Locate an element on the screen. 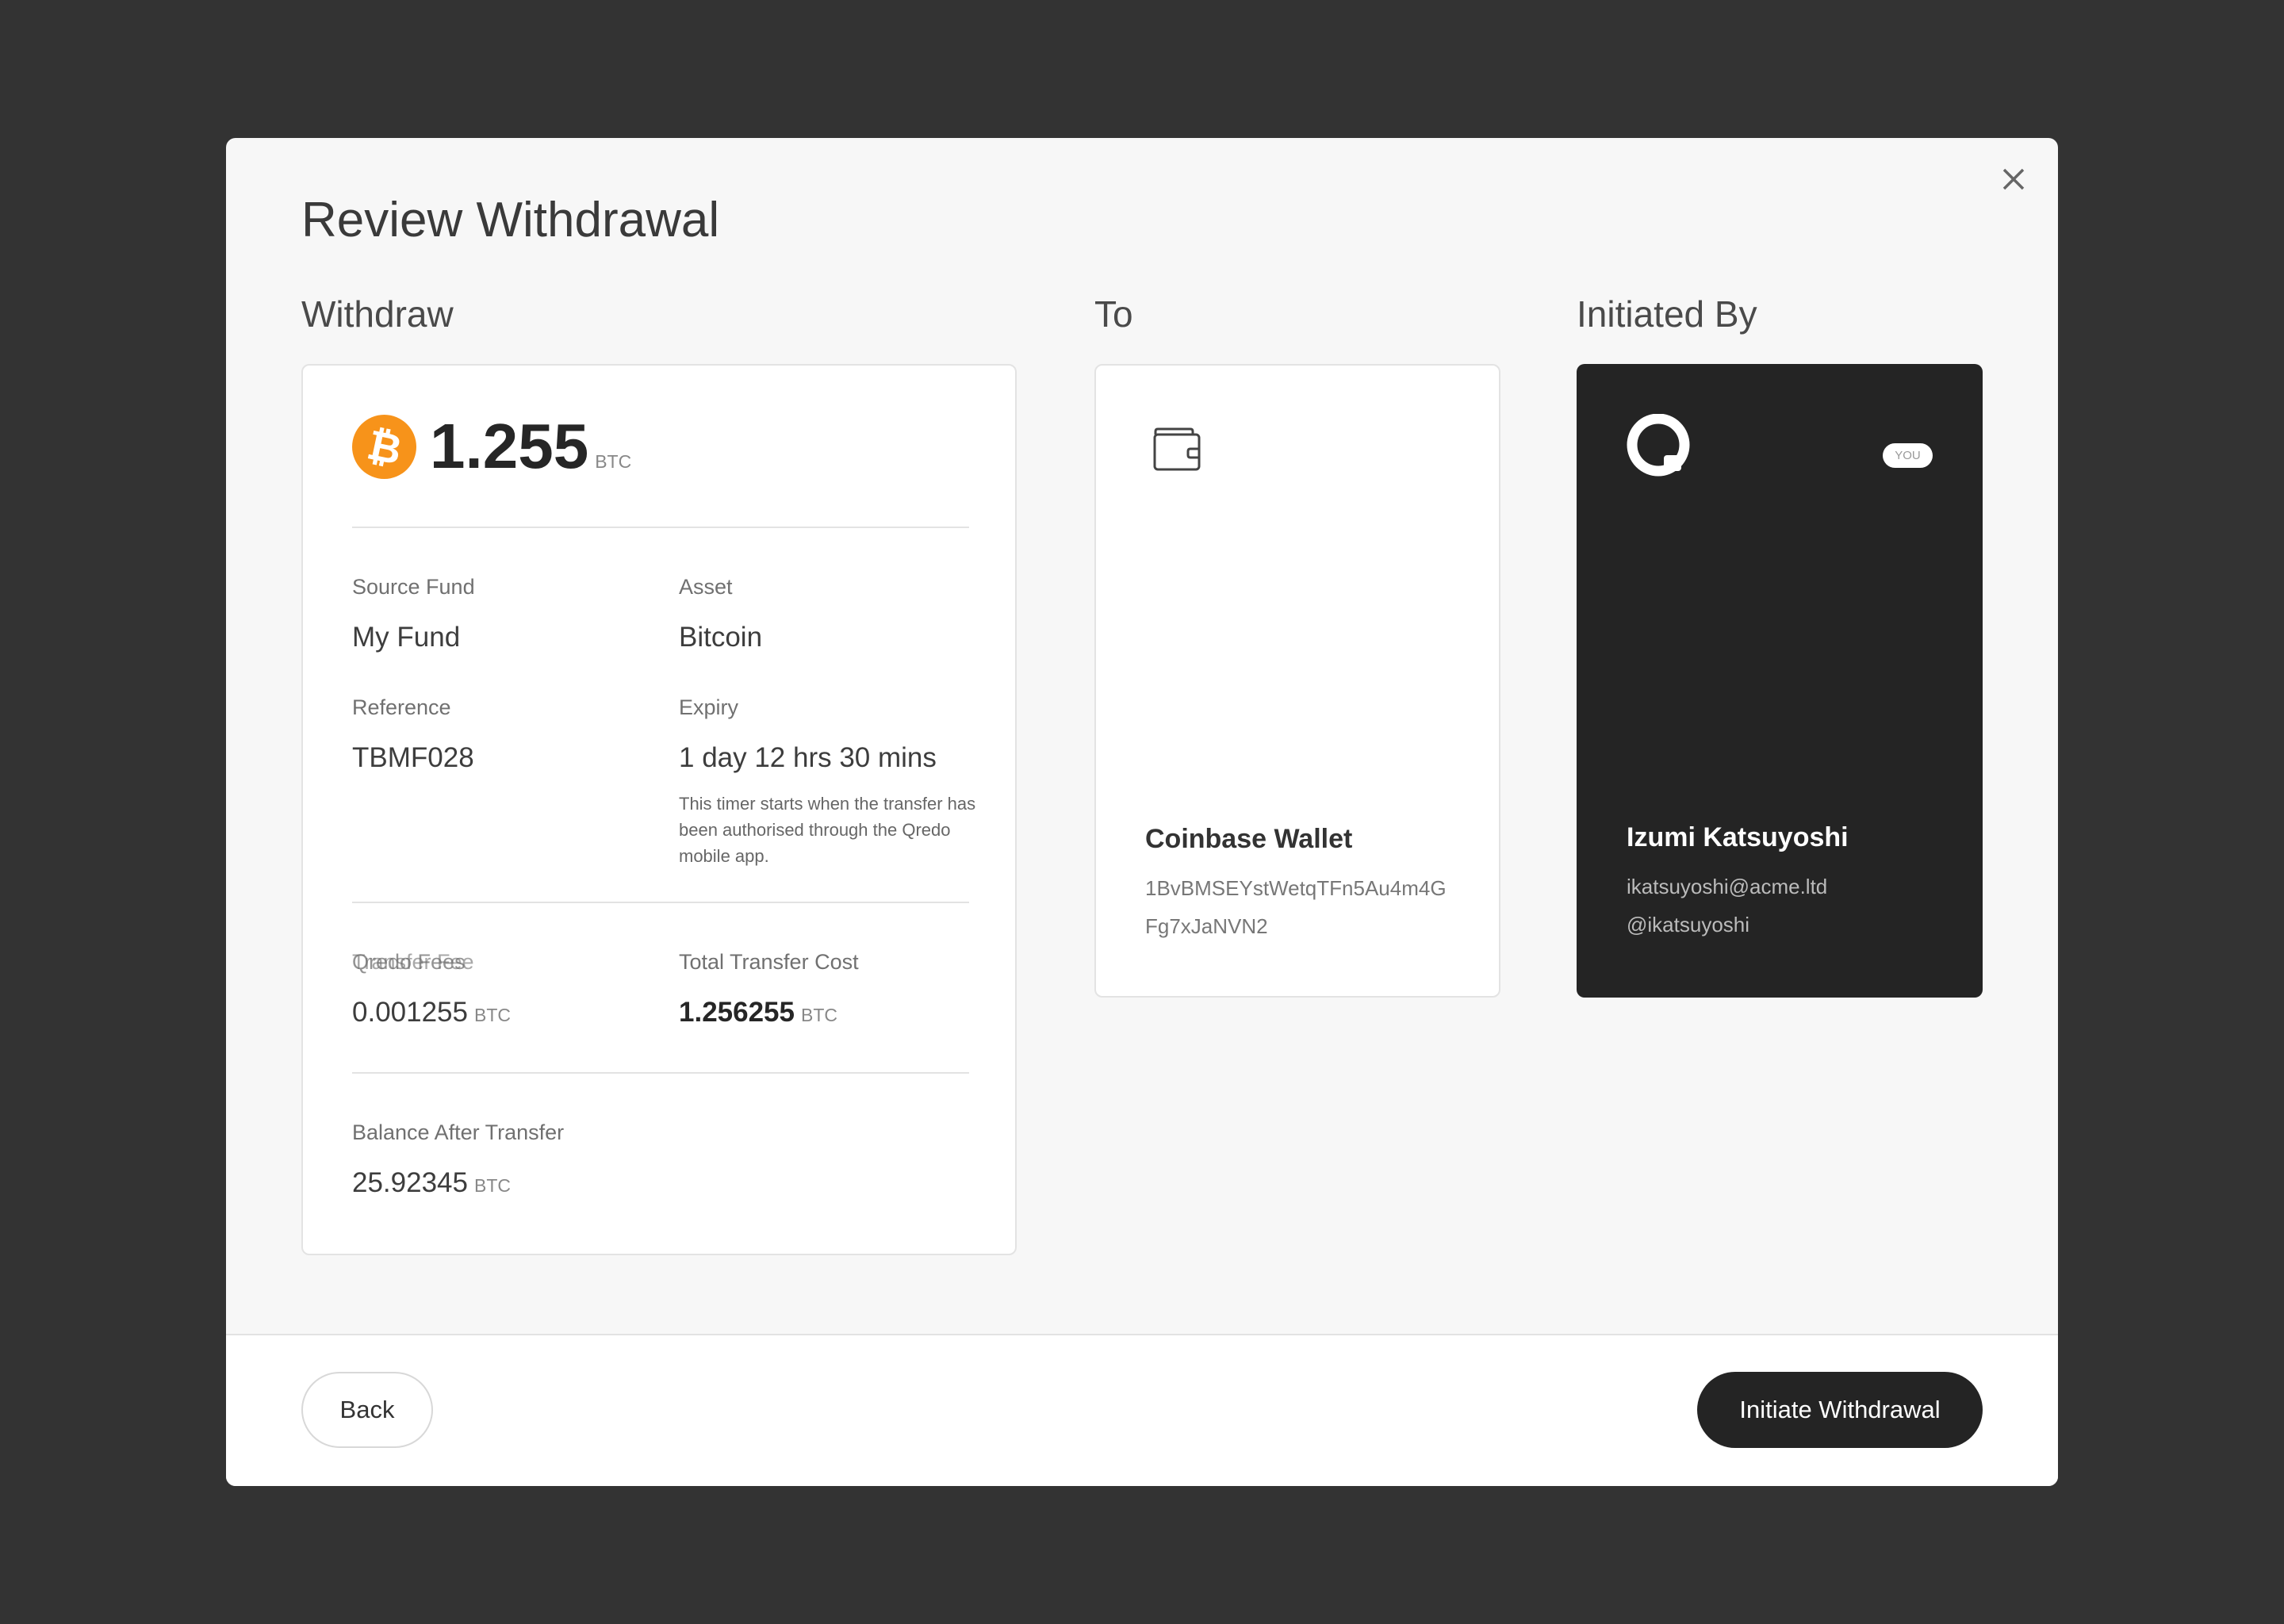  source-fund-value: My Fund is located at coordinates (406, 637).